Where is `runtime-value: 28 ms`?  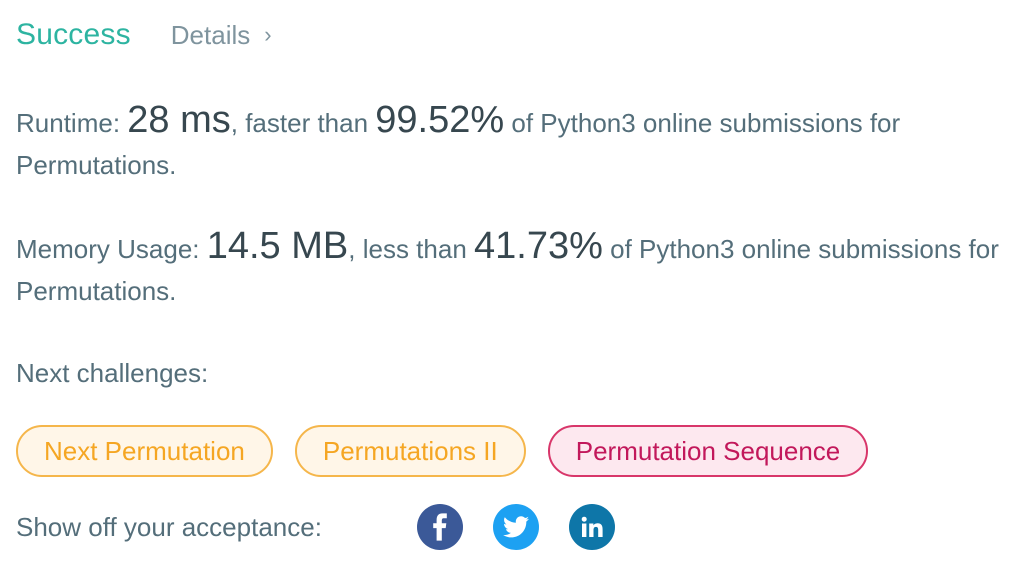 runtime-value: 28 ms is located at coordinates (179, 120).